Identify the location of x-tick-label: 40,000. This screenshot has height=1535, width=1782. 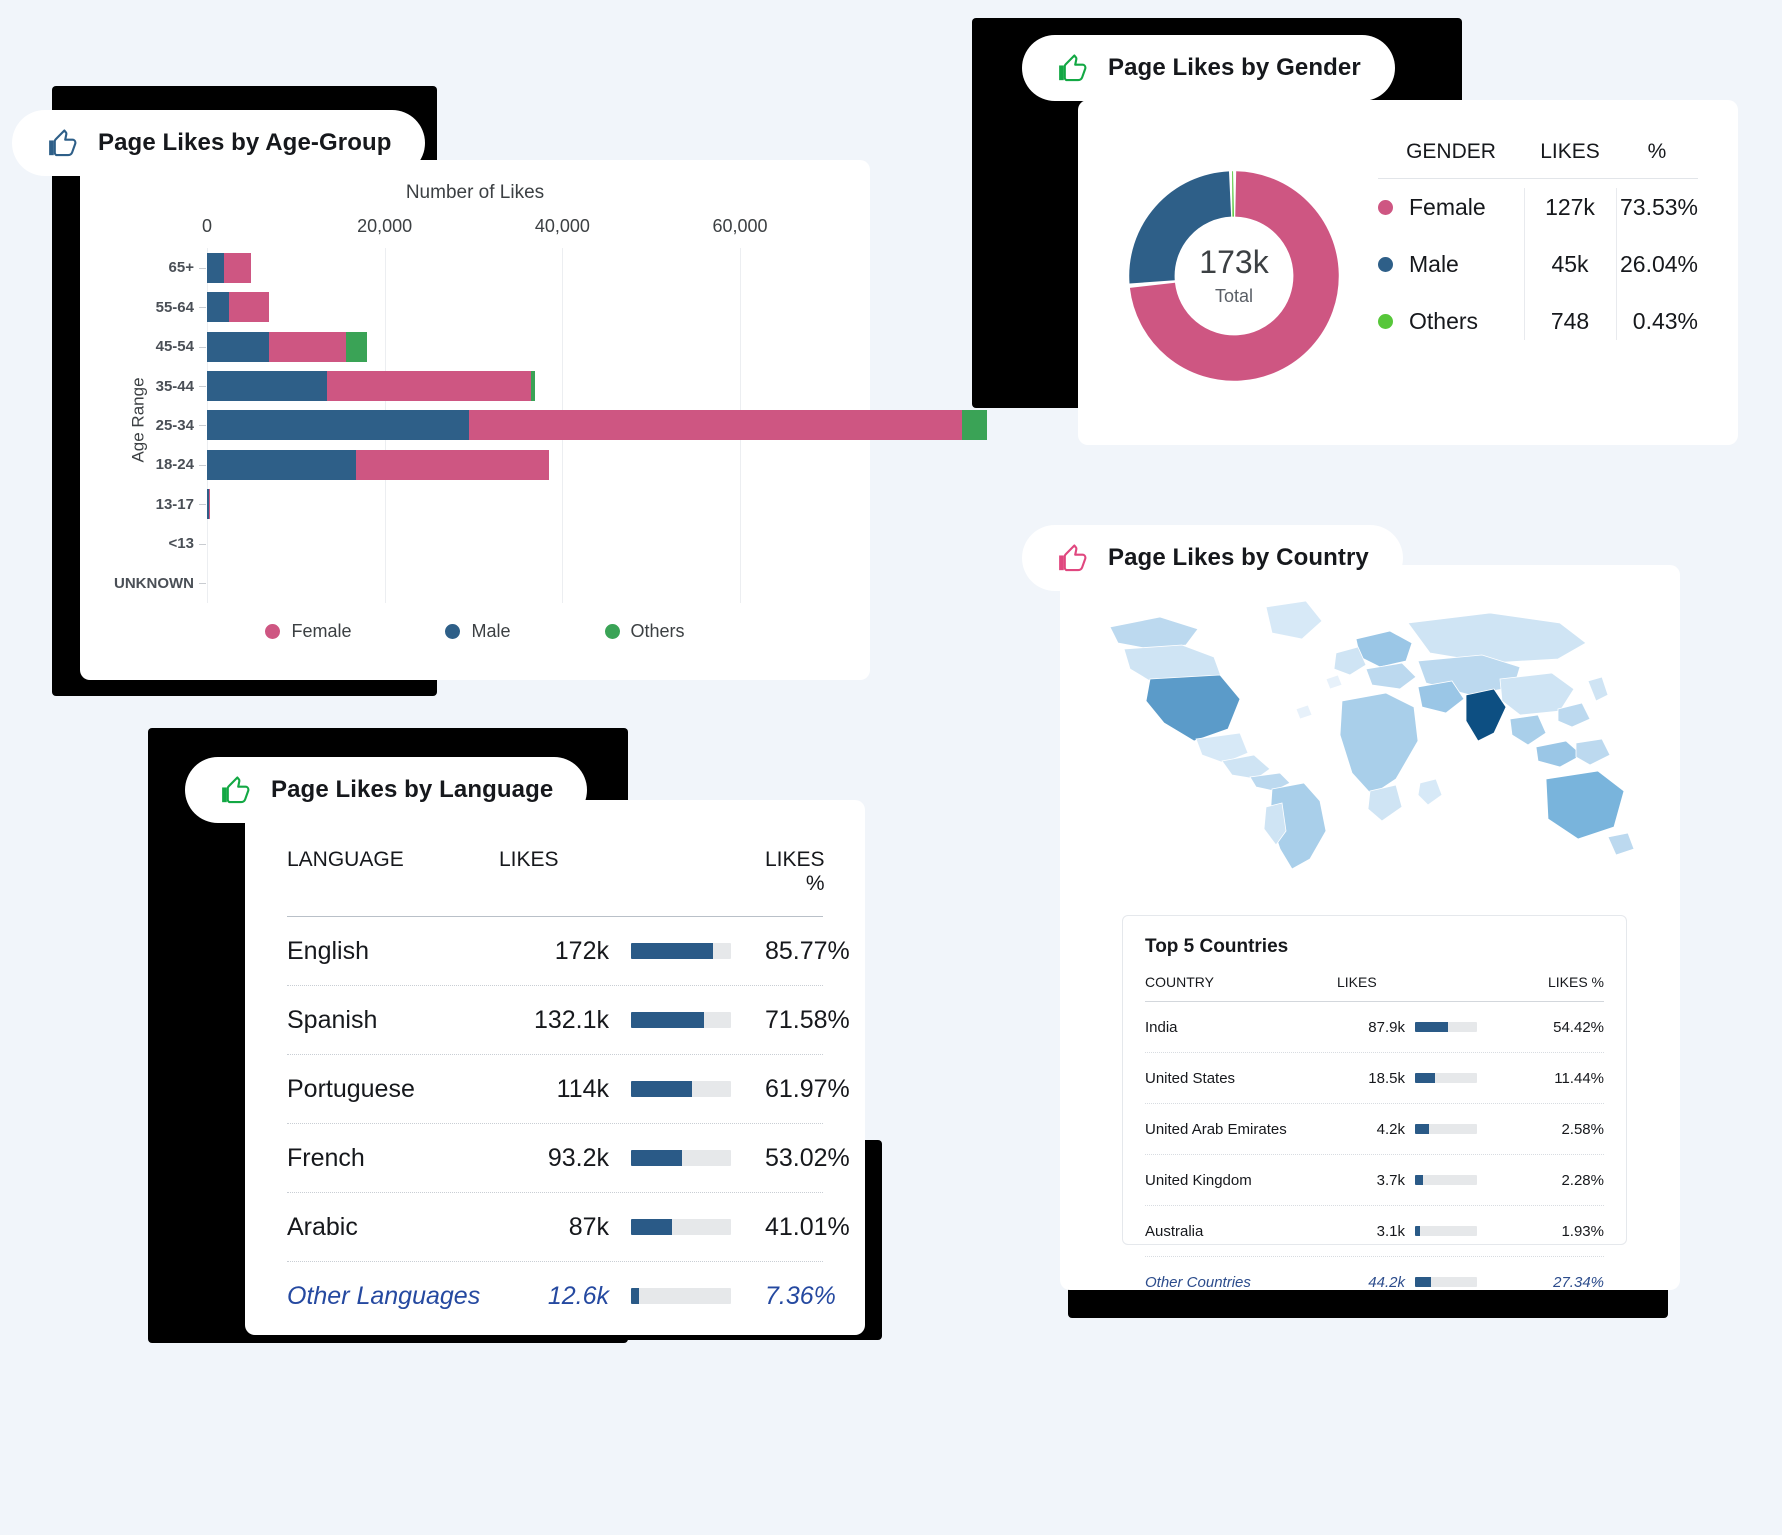
(562, 226).